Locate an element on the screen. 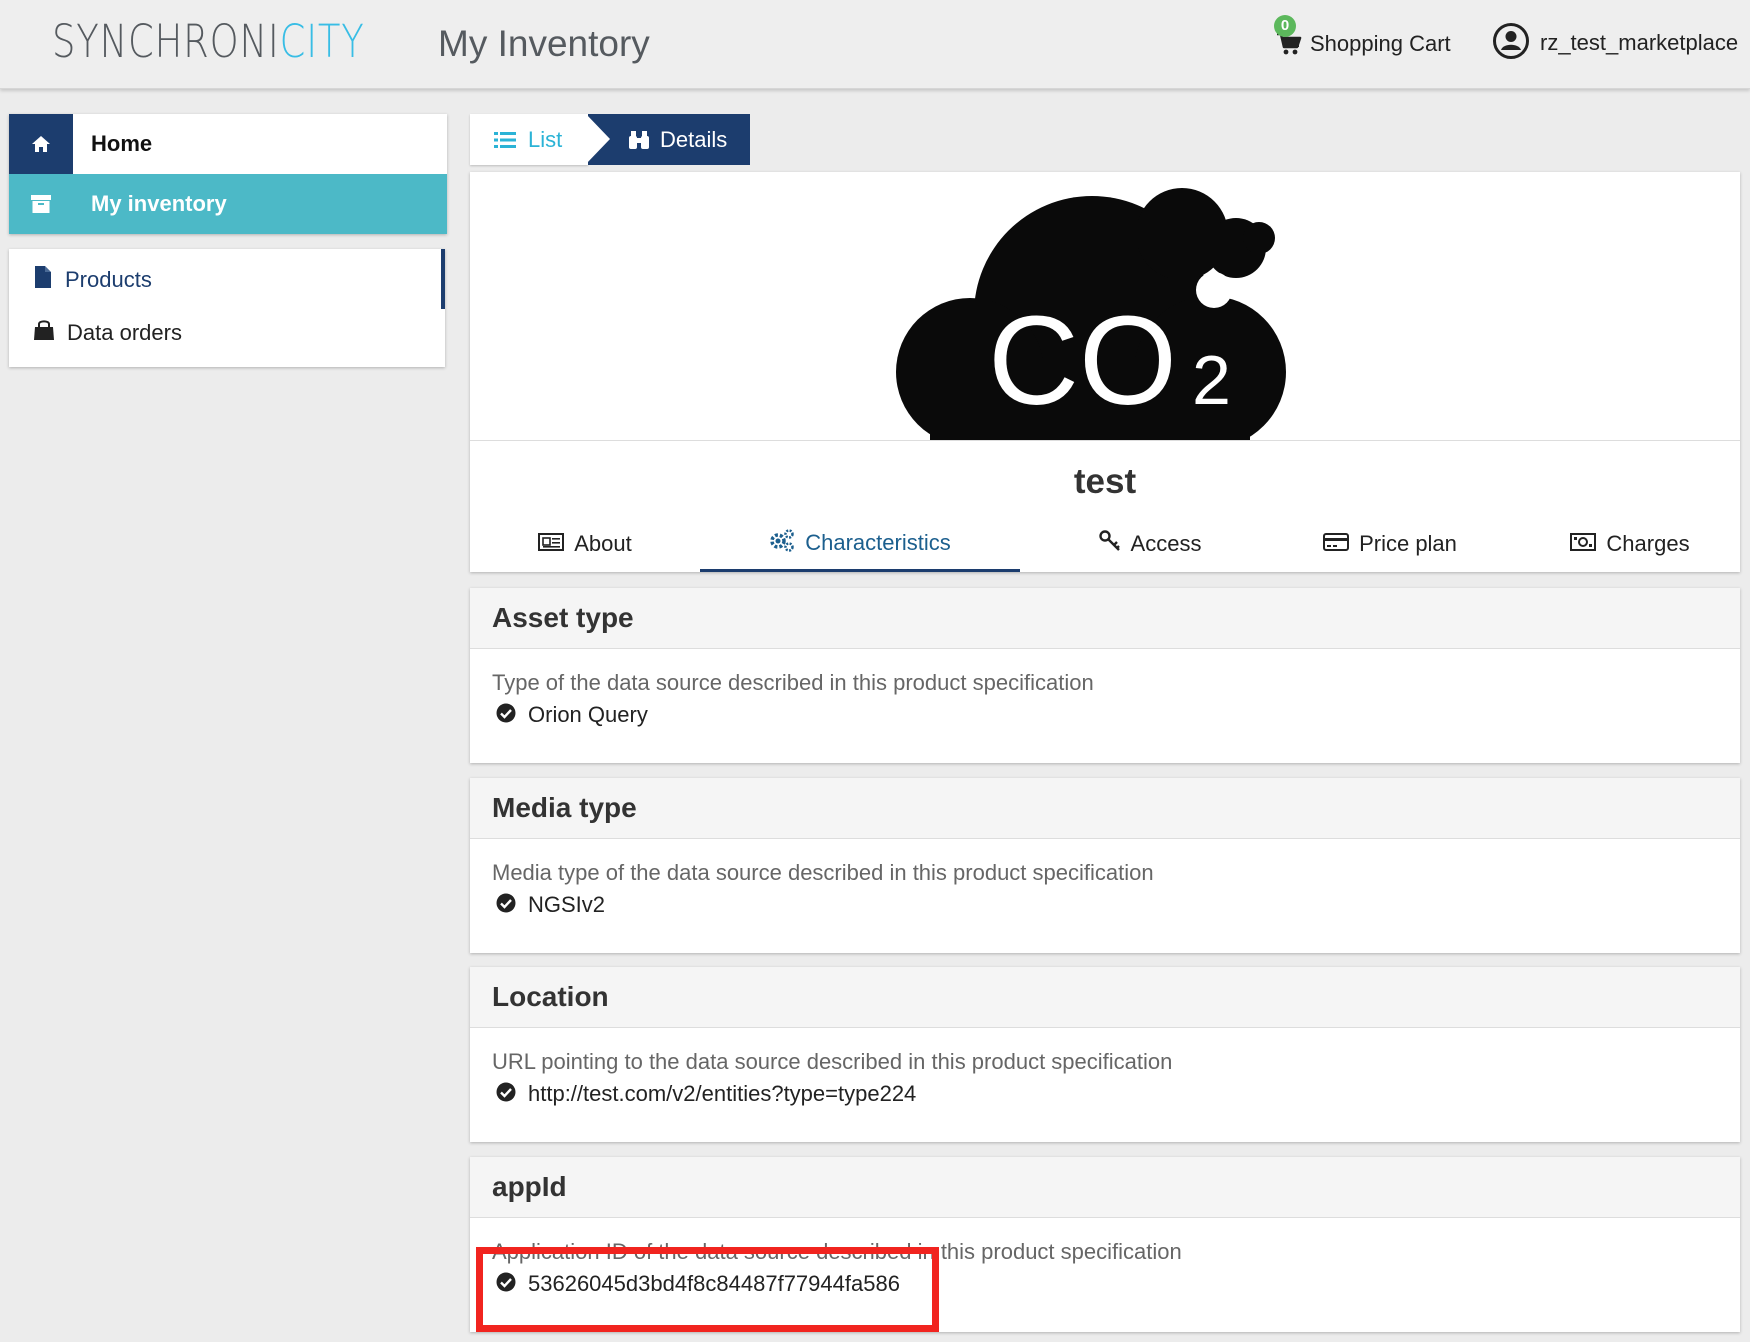 The image size is (1750, 1342). tab-price-plan: Price plan is located at coordinates (1390, 544).